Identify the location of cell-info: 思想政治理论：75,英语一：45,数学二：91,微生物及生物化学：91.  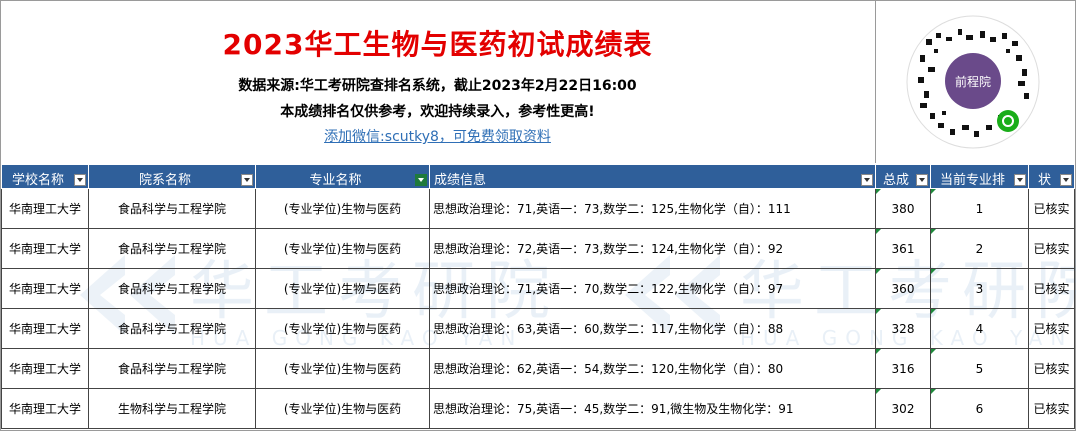
(652, 408).